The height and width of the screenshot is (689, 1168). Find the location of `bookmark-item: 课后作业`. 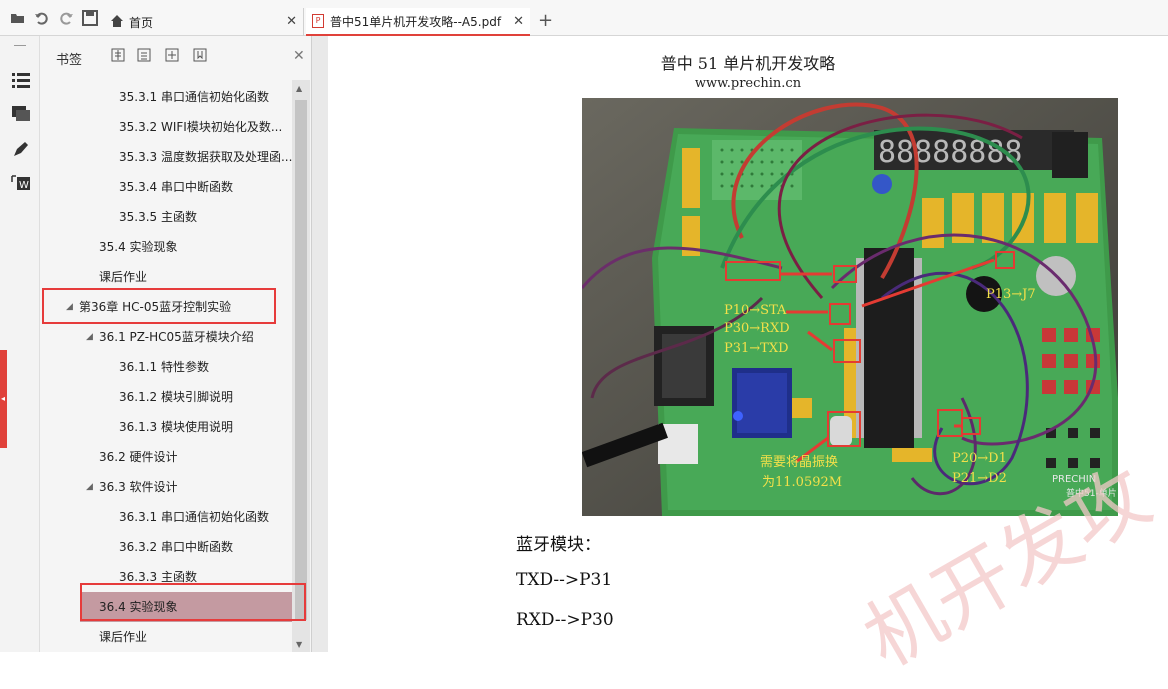

bookmark-item: 课后作业 is located at coordinates (166, 637).